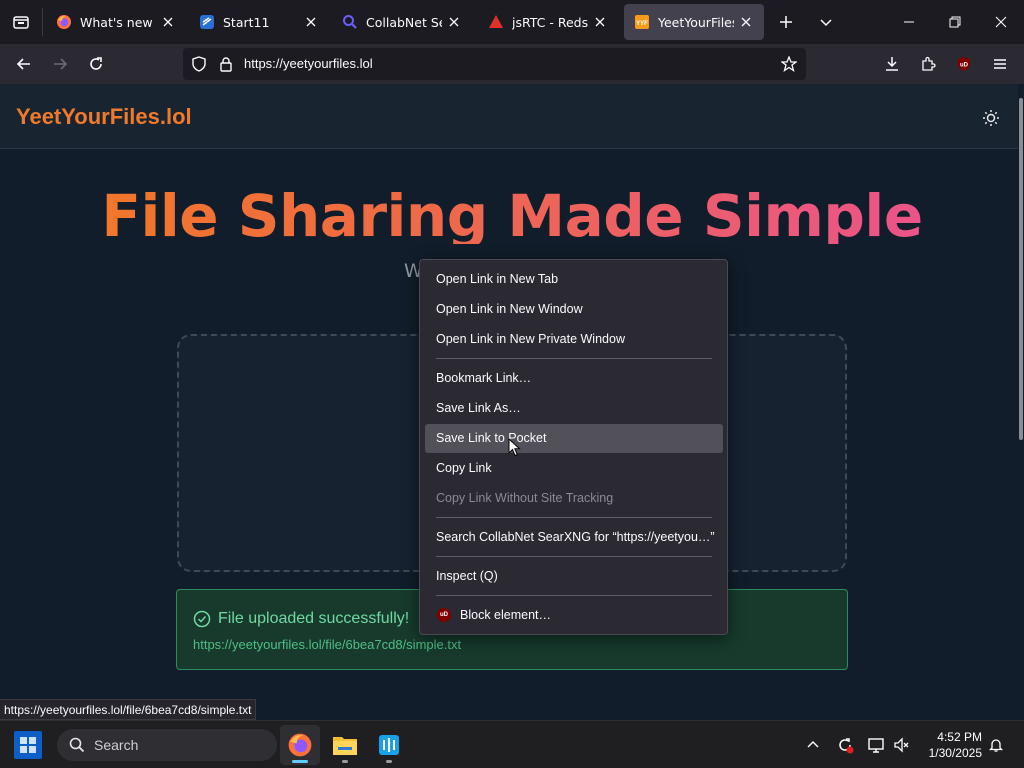  I want to click on restore-button, so click(955, 22).